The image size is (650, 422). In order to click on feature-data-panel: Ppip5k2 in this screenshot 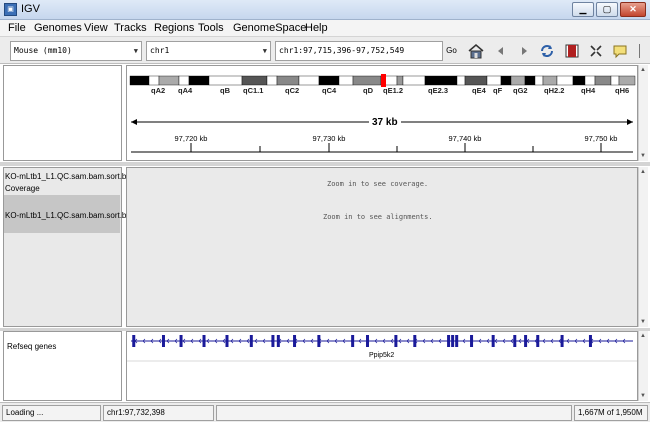, I will do `click(382, 366)`.